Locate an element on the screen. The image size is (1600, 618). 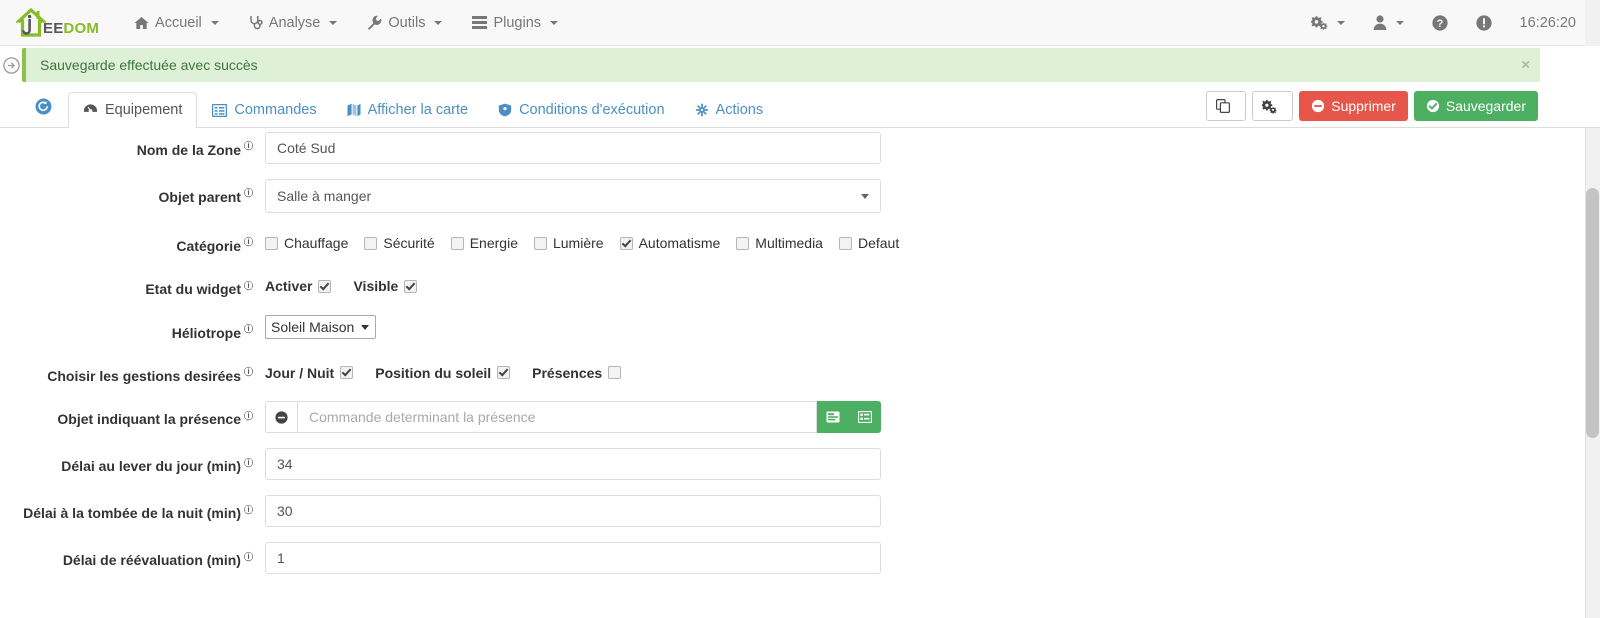
nav-info-button is located at coordinates (1484, 23).